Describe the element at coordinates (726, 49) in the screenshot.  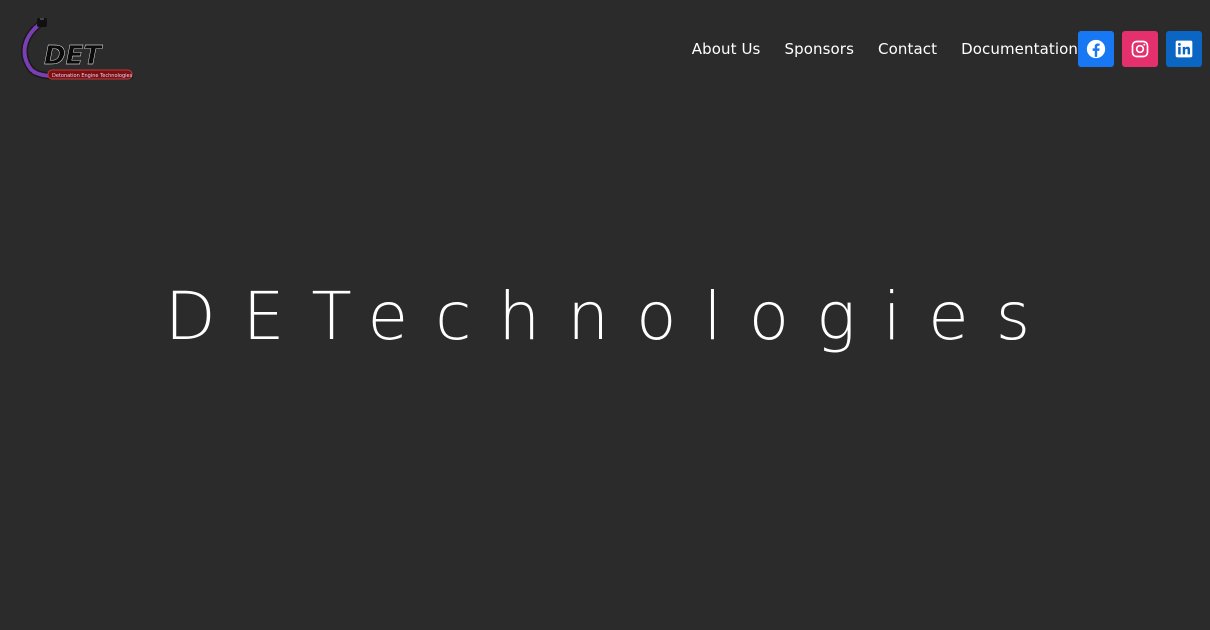
I see `nav-about-us: About Us` at that location.